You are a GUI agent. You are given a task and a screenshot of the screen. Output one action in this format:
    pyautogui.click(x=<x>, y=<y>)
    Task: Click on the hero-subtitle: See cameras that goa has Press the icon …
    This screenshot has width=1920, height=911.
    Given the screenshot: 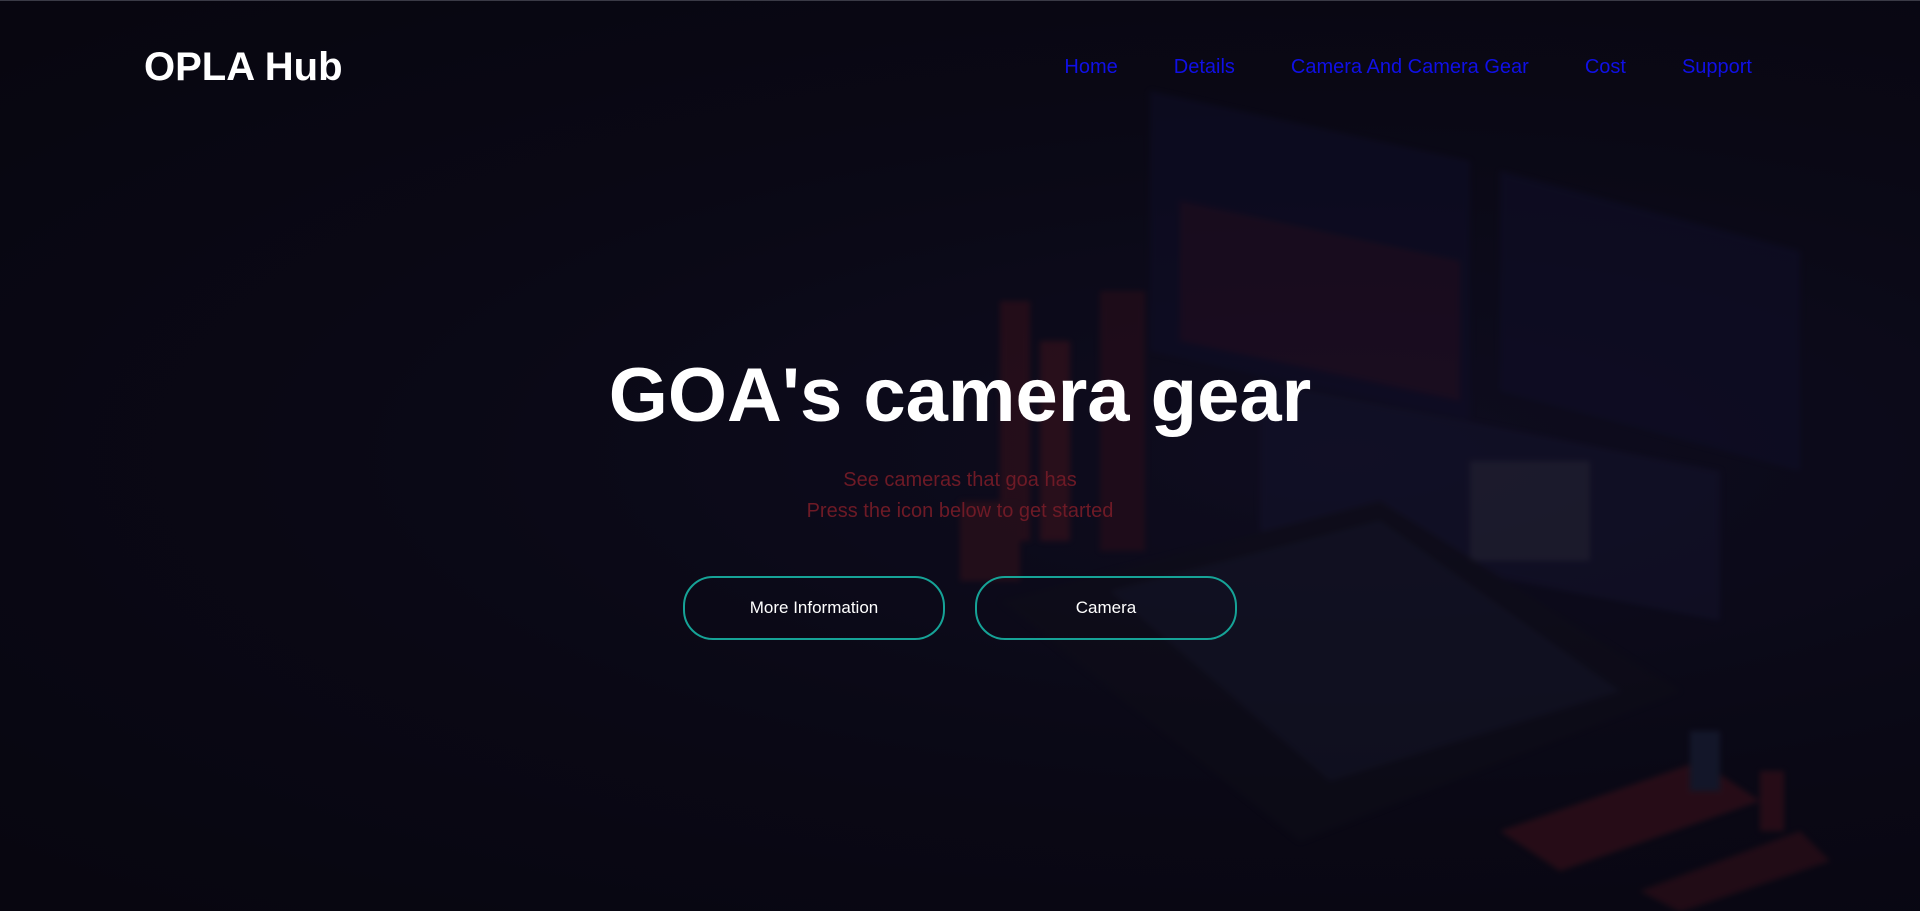 What is the action you would take?
    pyautogui.click(x=960, y=496)
    